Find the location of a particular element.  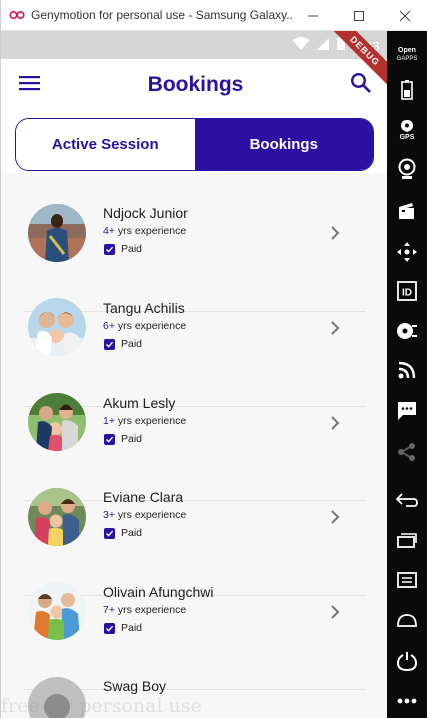

back-icon is located at coordinates (407, 500).